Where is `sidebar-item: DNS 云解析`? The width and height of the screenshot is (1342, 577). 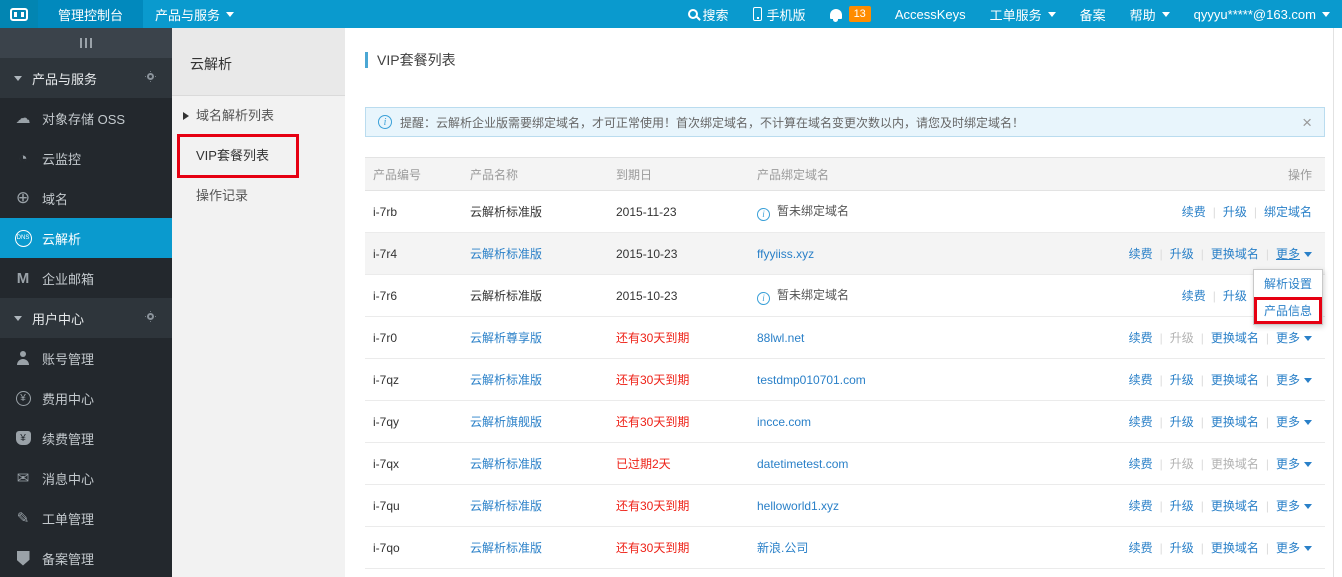
sidebar-item: DNS 云解析 is located at coordinates (86, 238).